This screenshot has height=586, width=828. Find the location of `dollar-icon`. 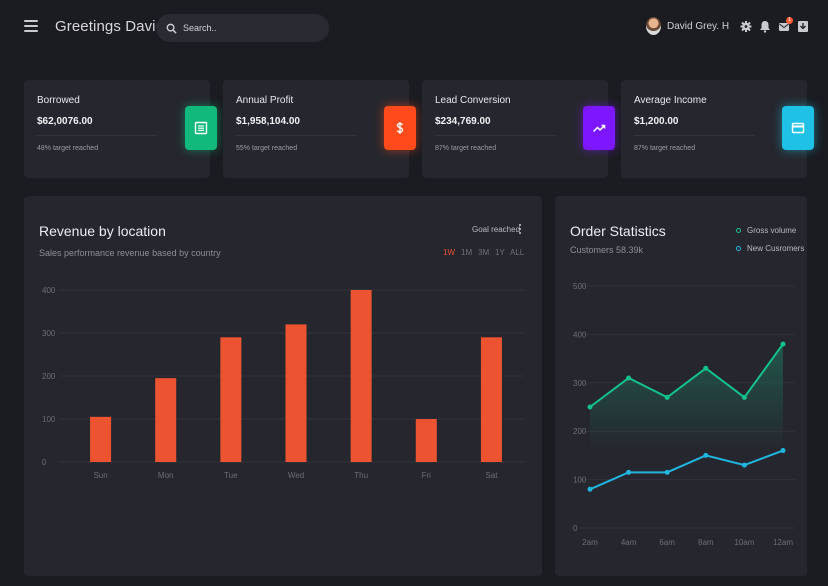

dollar-icon is located at coordinates (400, 128).